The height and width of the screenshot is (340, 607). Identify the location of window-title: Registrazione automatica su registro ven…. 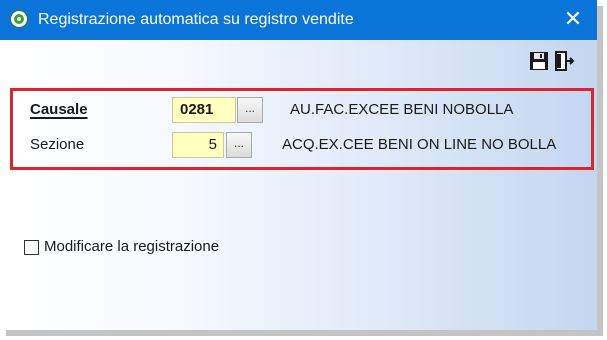
(196, 19).